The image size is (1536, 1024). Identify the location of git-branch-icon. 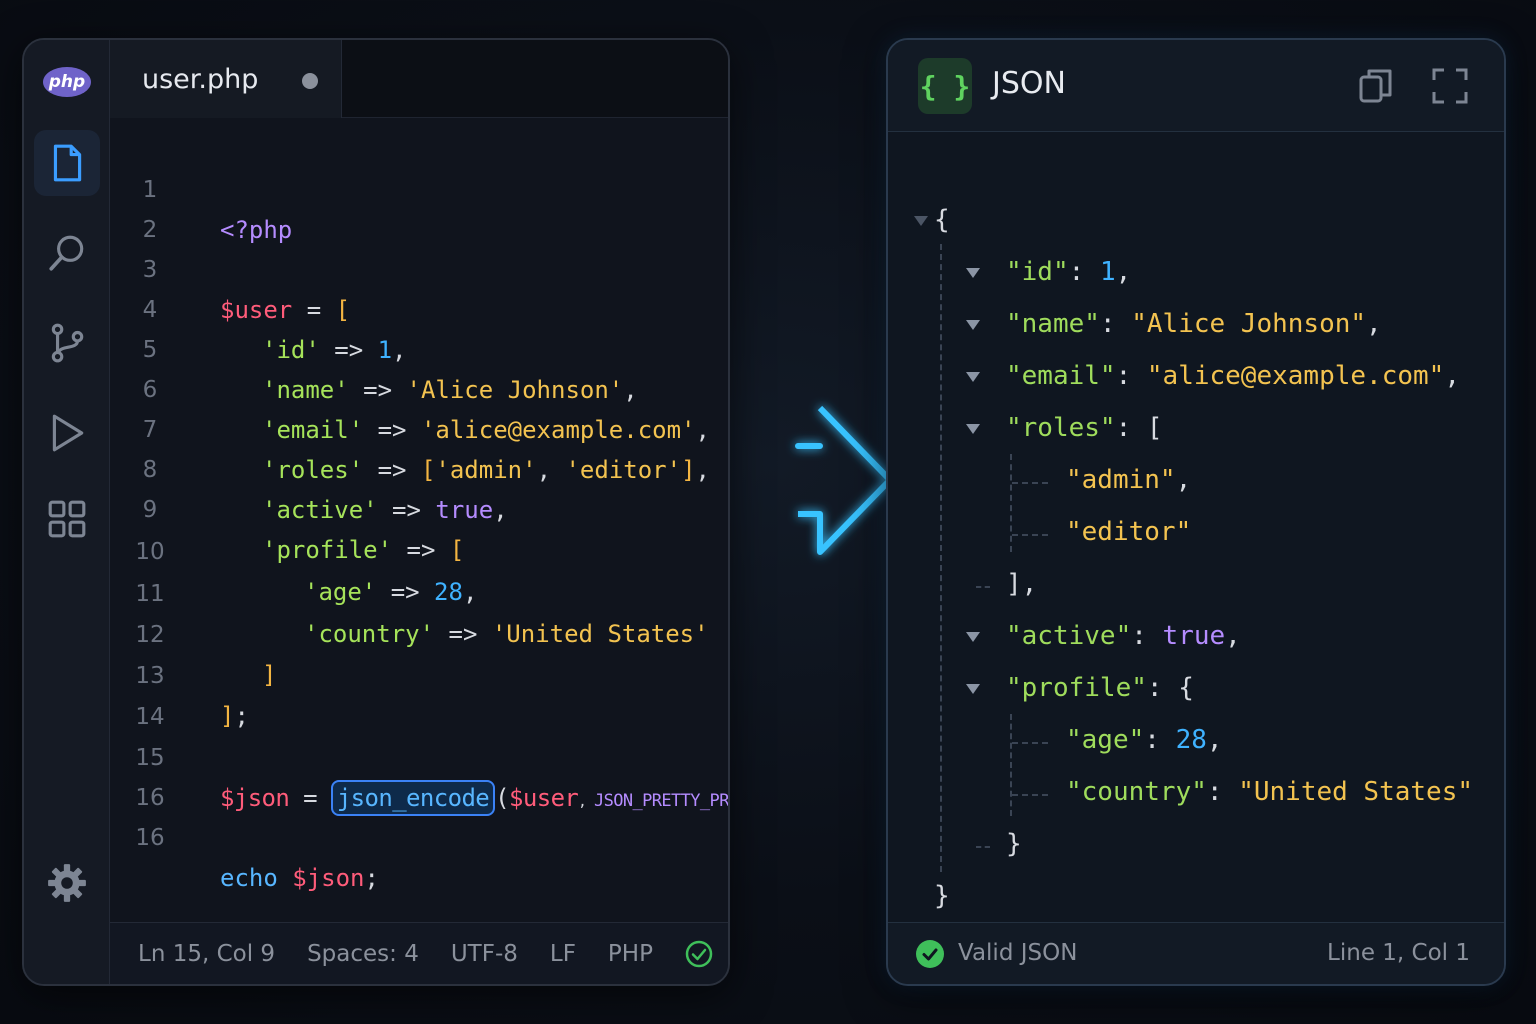
(67, 343).